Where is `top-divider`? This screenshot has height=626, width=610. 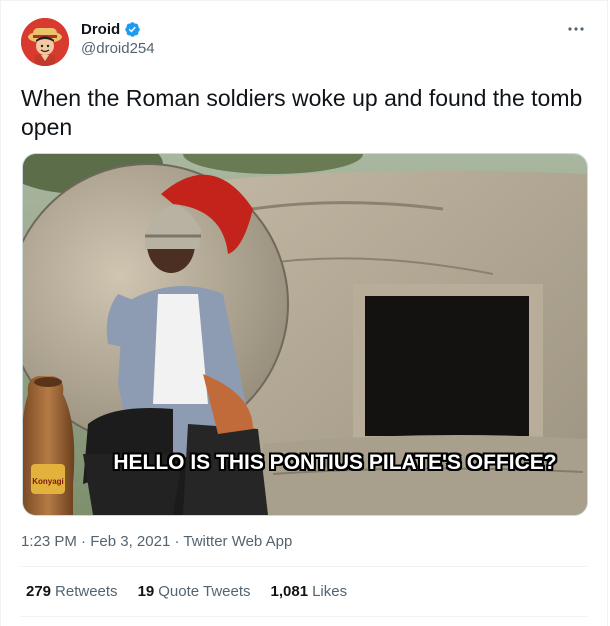 top-divider is located at coordinates (304, 0).